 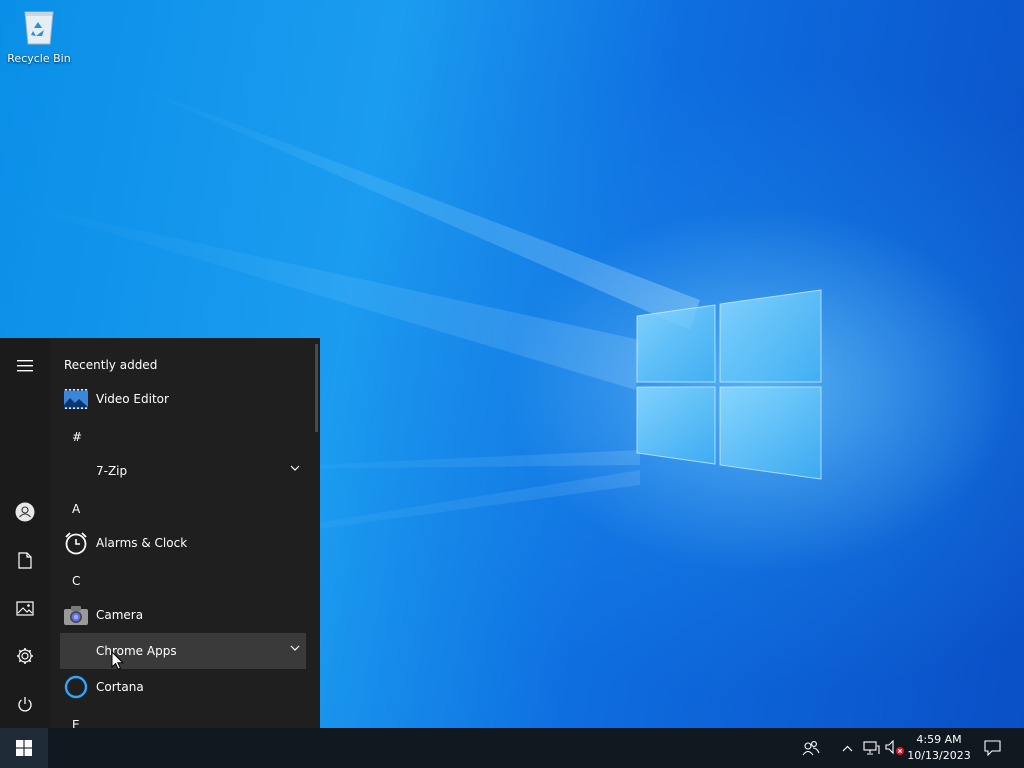 I want to click on start-menu-rail, so click(x=25, y=533).